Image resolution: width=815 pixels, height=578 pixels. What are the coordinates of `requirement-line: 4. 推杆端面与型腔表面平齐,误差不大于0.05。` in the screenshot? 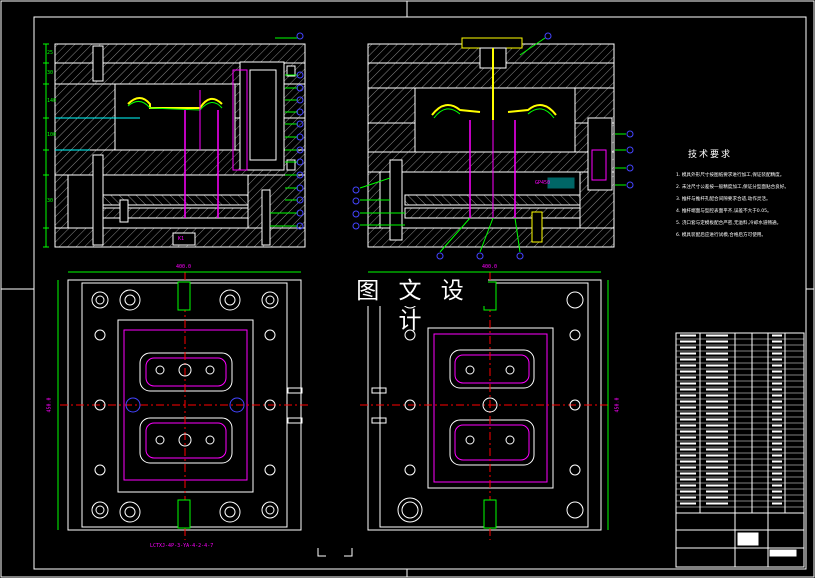 It's located at (724, 211).